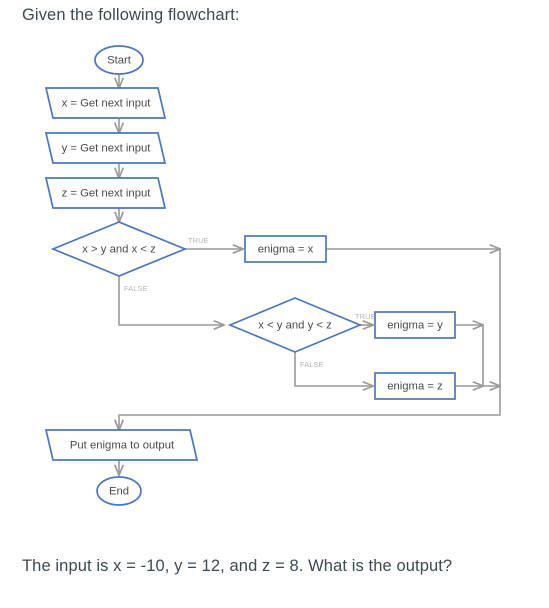 This screenshot has height=608, width=550. I want to click on node-output: Put enigma to output, so click(121, 445).